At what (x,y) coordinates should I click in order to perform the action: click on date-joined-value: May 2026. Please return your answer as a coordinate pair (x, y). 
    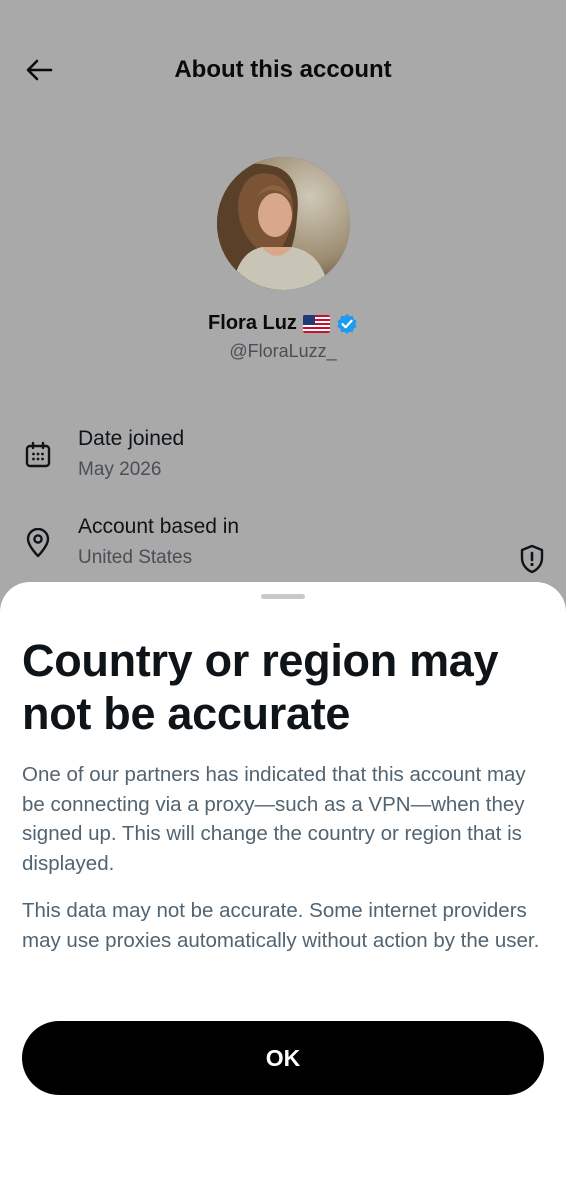
    Looking at the image, I should click on (120, 469).